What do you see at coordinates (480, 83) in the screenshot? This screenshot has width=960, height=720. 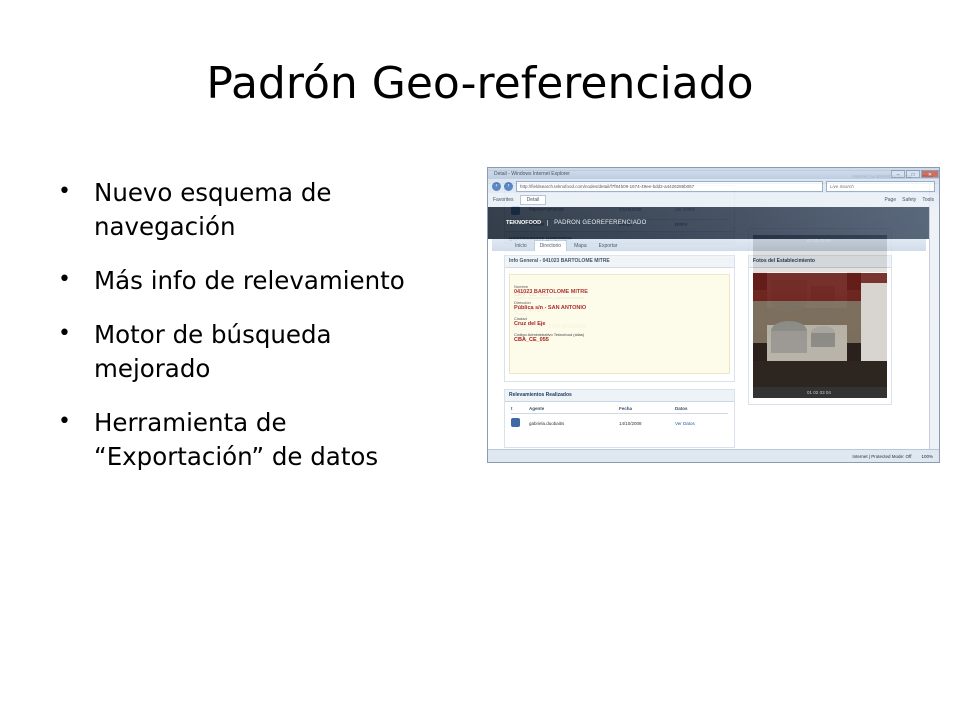 I see `slide-title: Padrón Geo-referenciado` at bounding box center [480, 83].